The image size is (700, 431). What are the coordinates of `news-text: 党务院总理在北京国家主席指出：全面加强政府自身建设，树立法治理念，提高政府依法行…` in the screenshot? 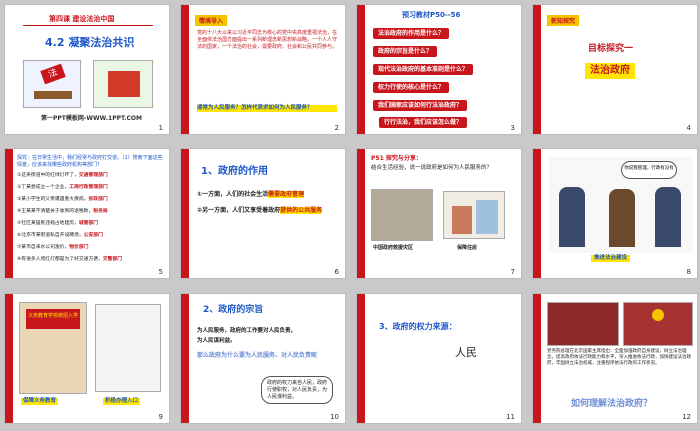 It's located at (619, 358).